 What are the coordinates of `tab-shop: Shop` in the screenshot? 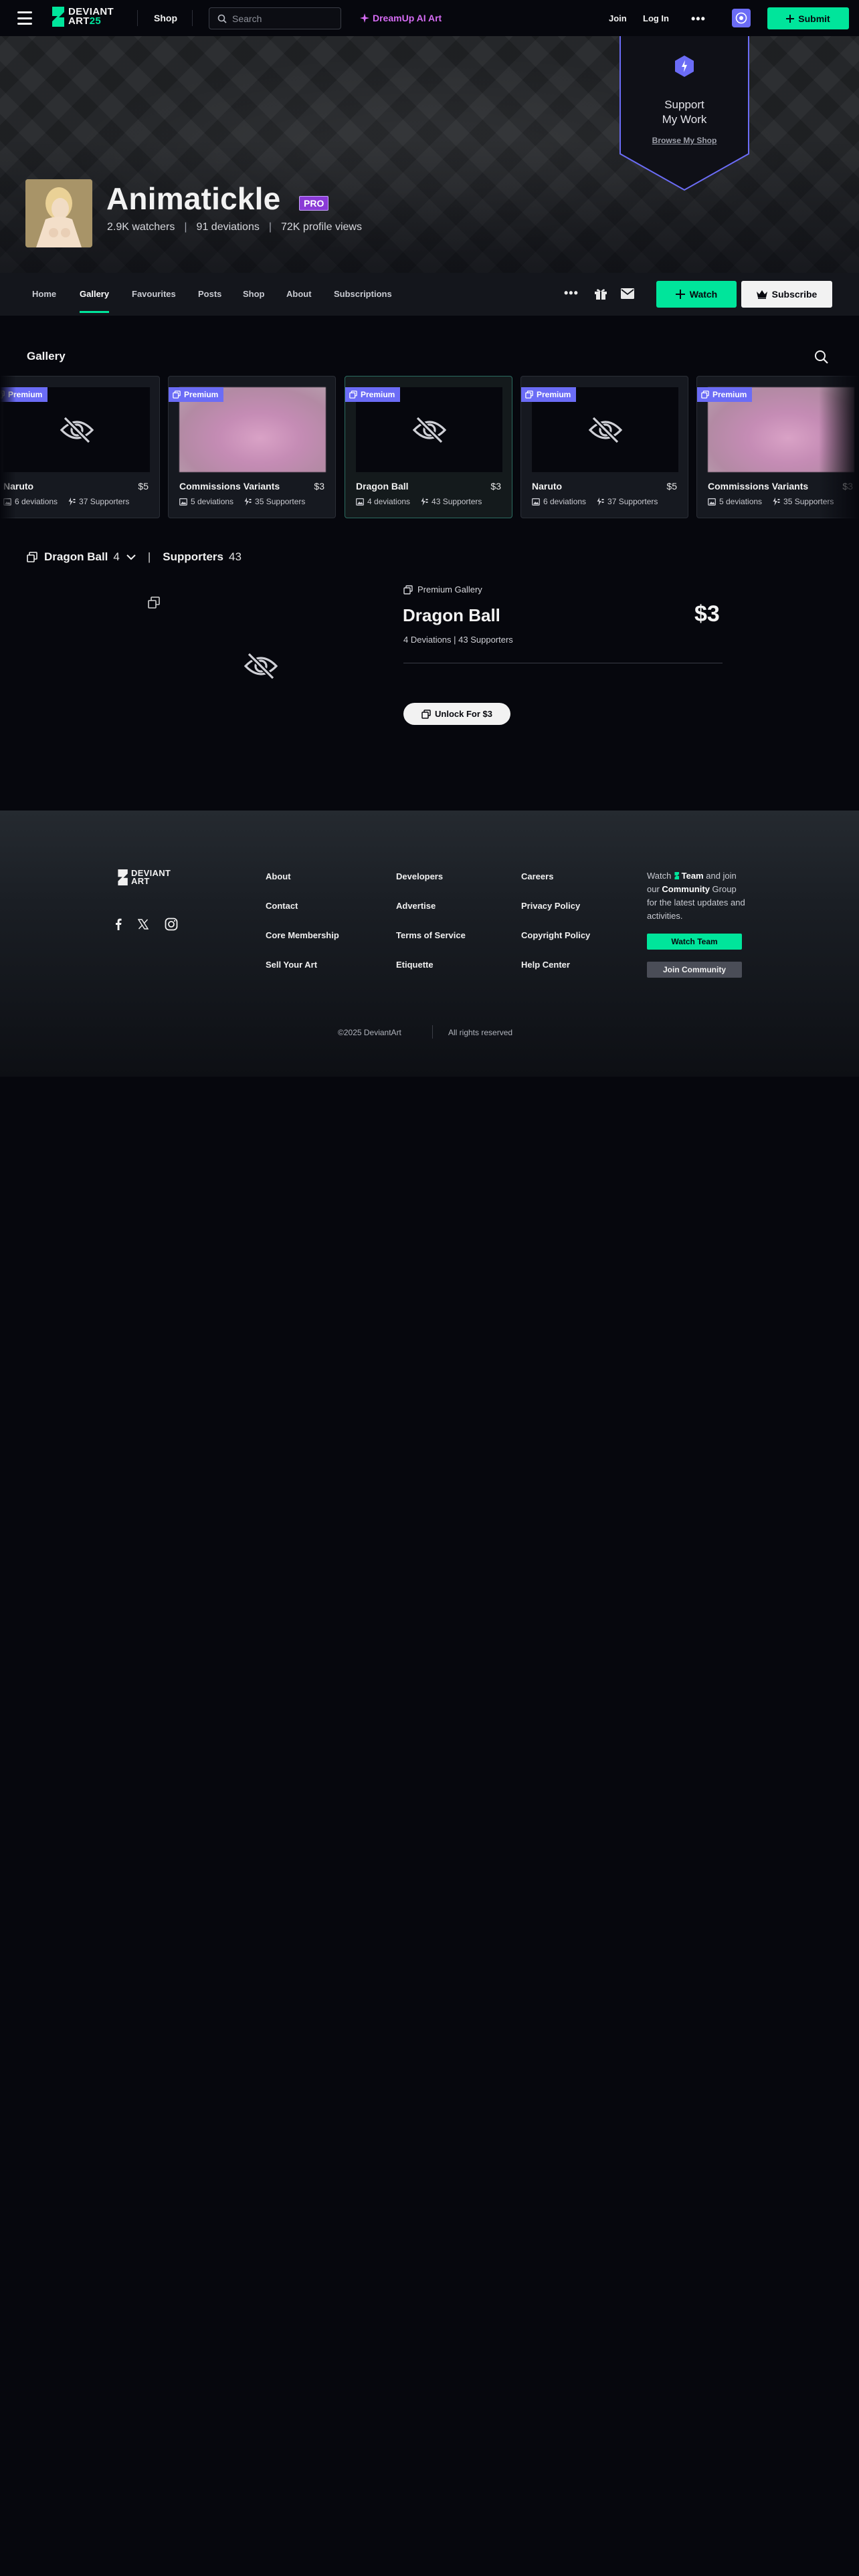 It's located at (254, 294).